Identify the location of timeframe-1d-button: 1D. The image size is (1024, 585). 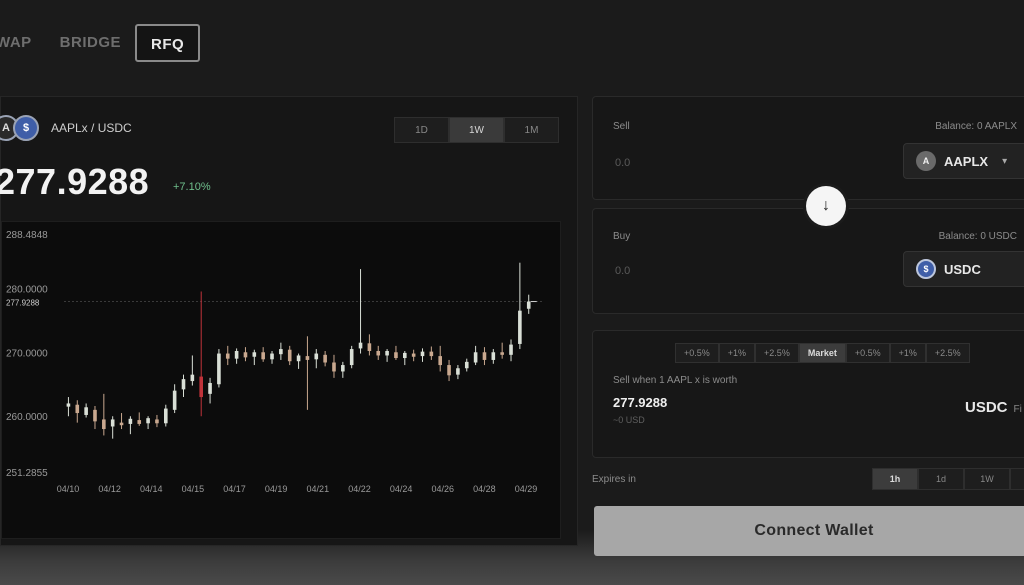
(421, 130).